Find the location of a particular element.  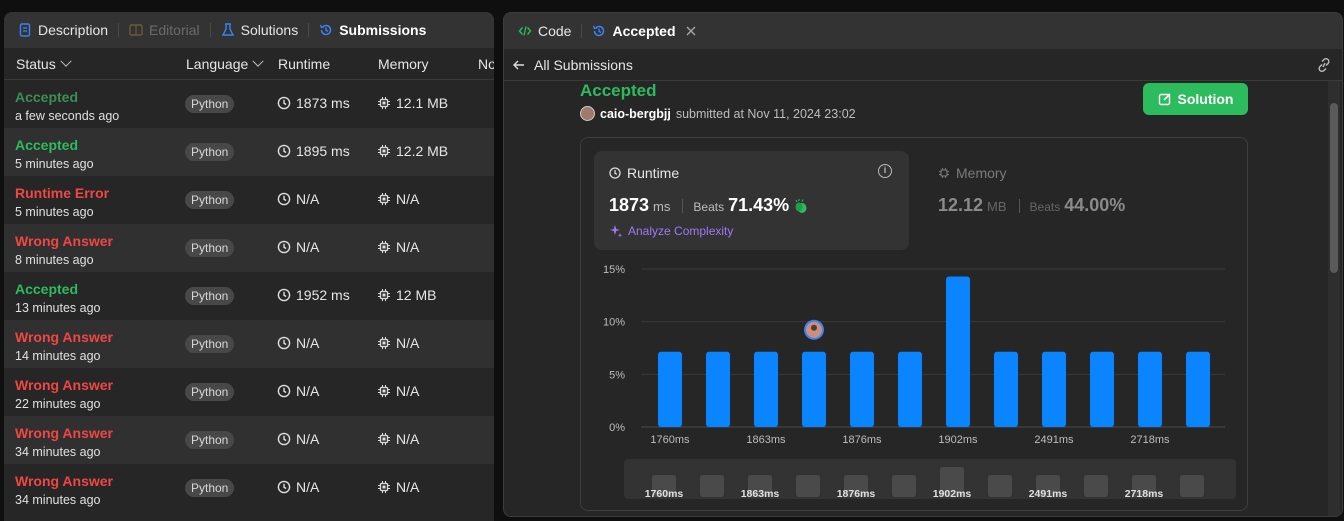

avatar-detail is located at coordinates (814, 327).